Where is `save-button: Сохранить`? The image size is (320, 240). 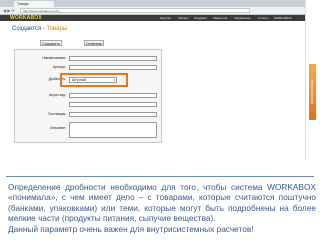 save-button: Сохранить is located at coordinates (51, 43).